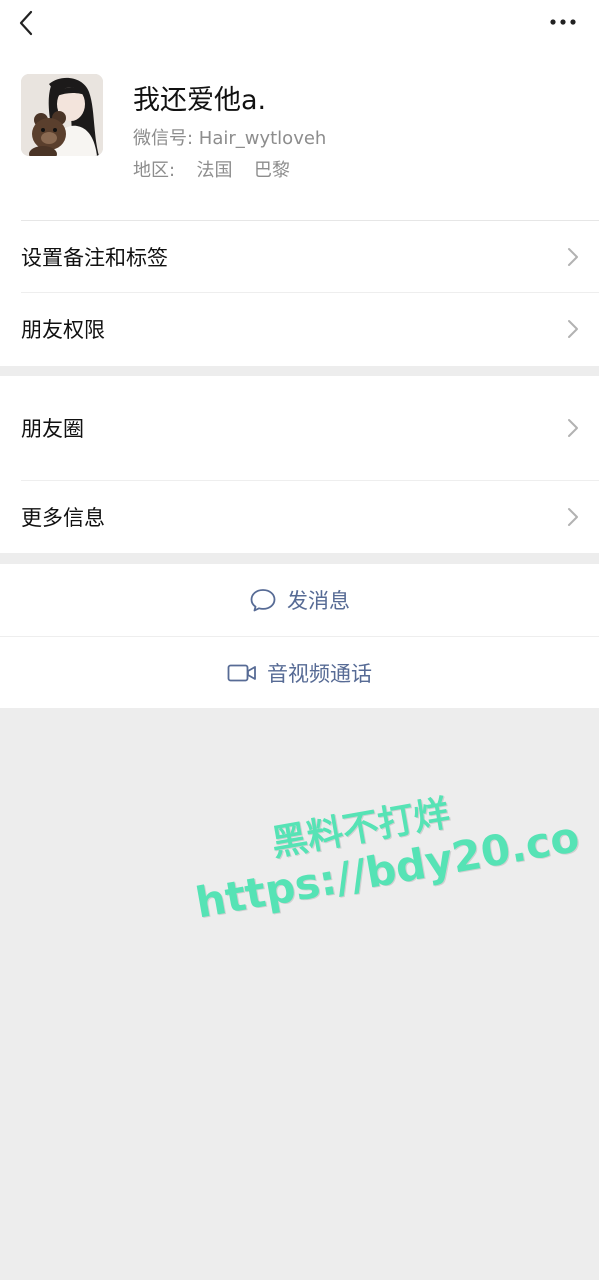  Describe the element at coordinates (52, 429) in the screenshot. I see `menu-item-label: 朋友圈` at that location.